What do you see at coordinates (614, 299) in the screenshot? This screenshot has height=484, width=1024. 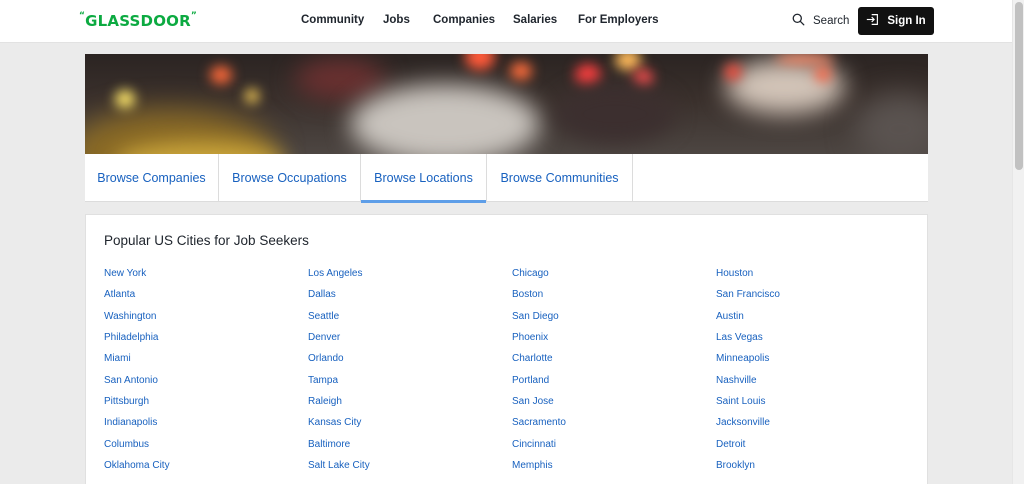 I see `city-link: Boston` at bounding box center [614, 299].